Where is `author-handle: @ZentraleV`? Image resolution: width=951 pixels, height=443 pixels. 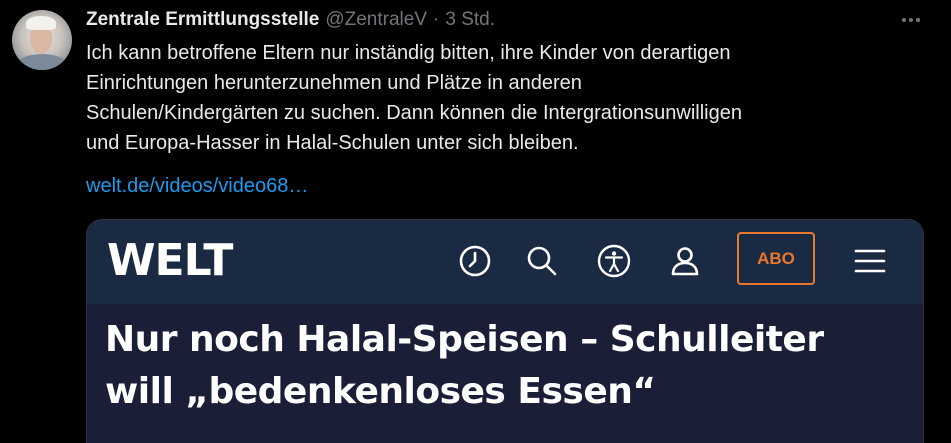 author-handle: @ZentraleV is located at coordinates (376, 20).